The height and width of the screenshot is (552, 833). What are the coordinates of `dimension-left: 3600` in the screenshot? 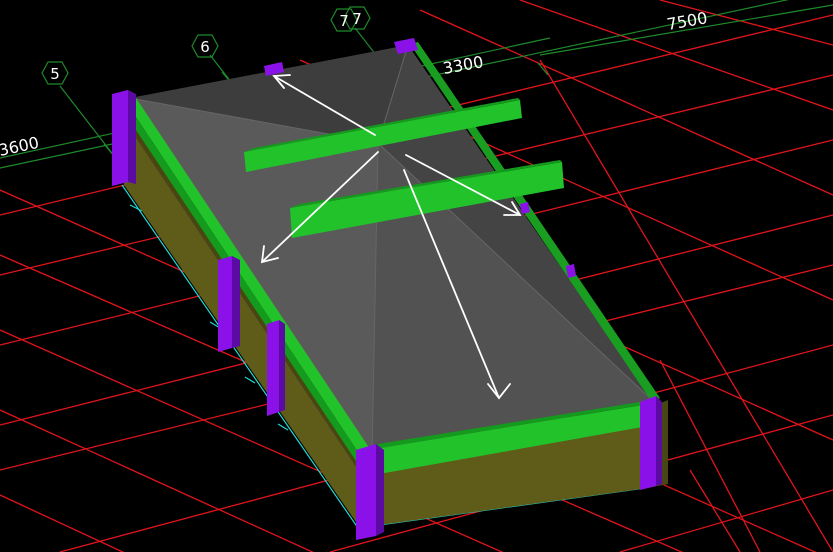 It's located at (20, 146).